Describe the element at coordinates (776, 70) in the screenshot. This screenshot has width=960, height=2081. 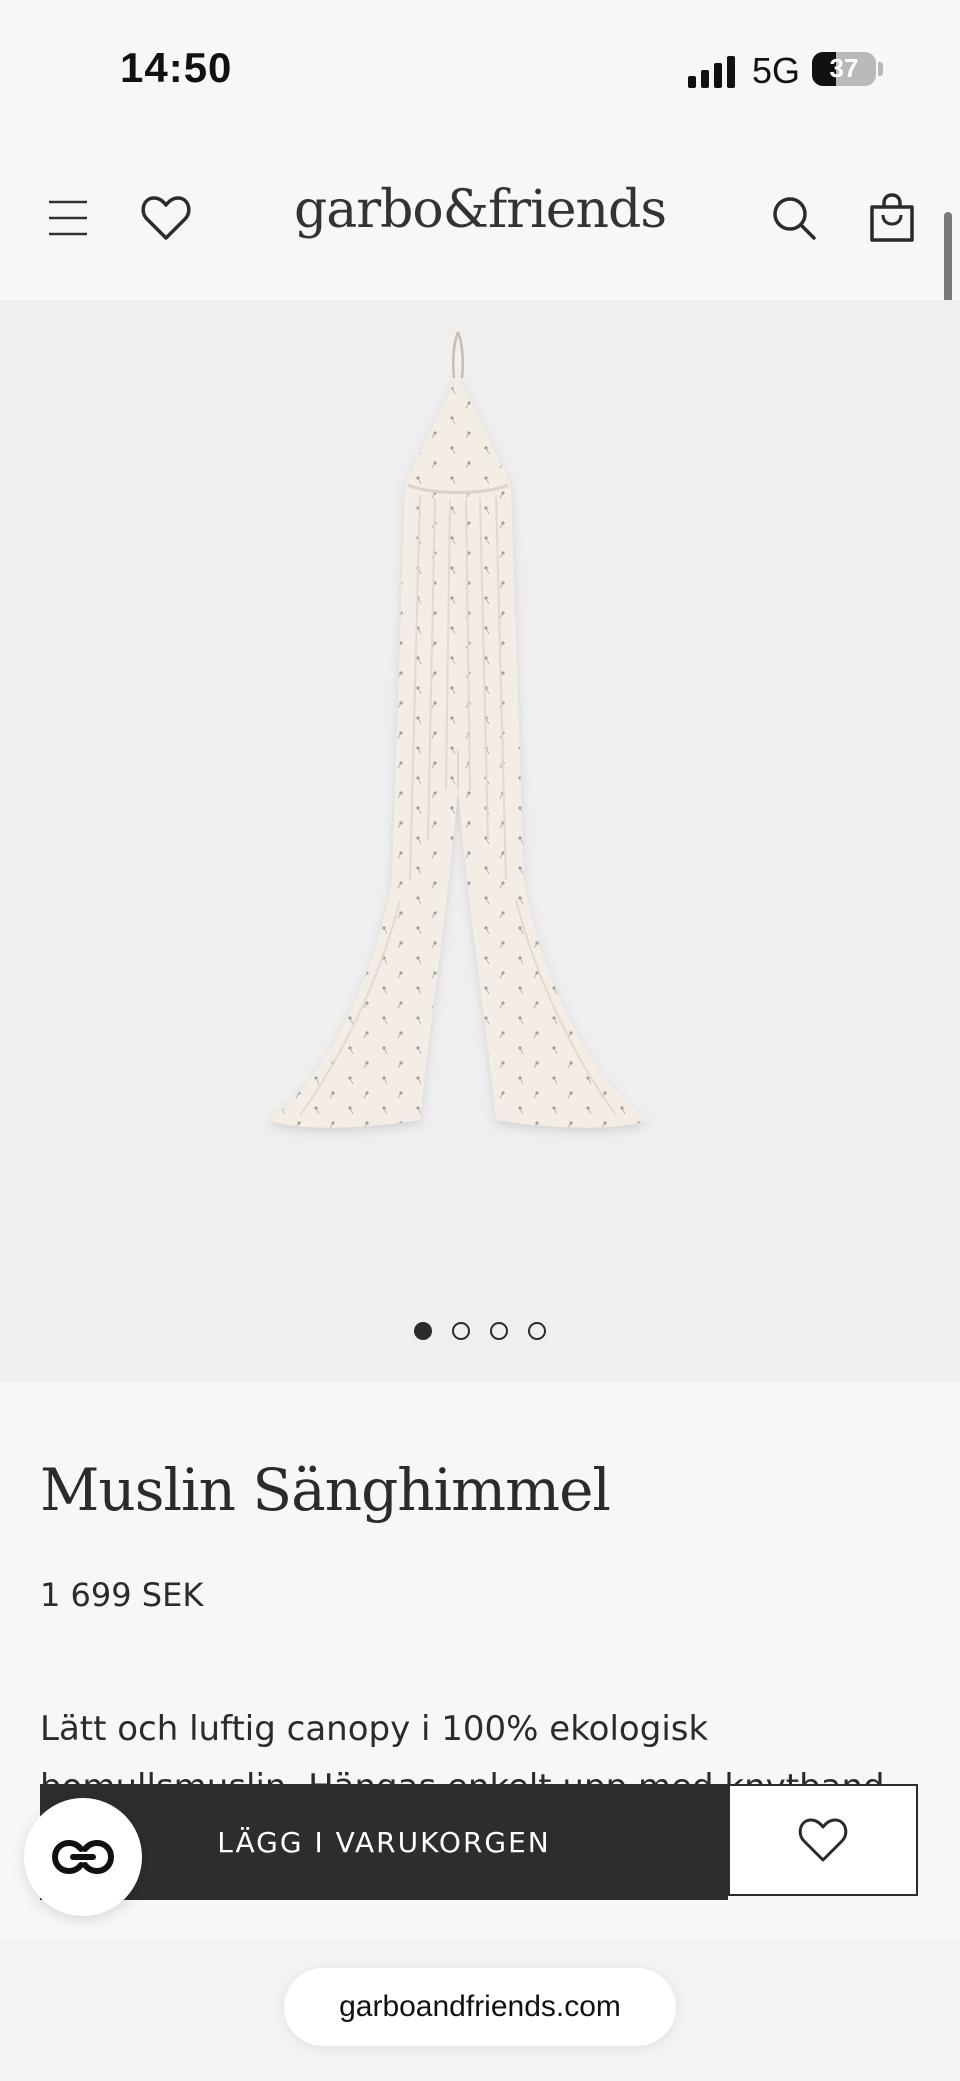
I see `network-type: 5G` at that location.